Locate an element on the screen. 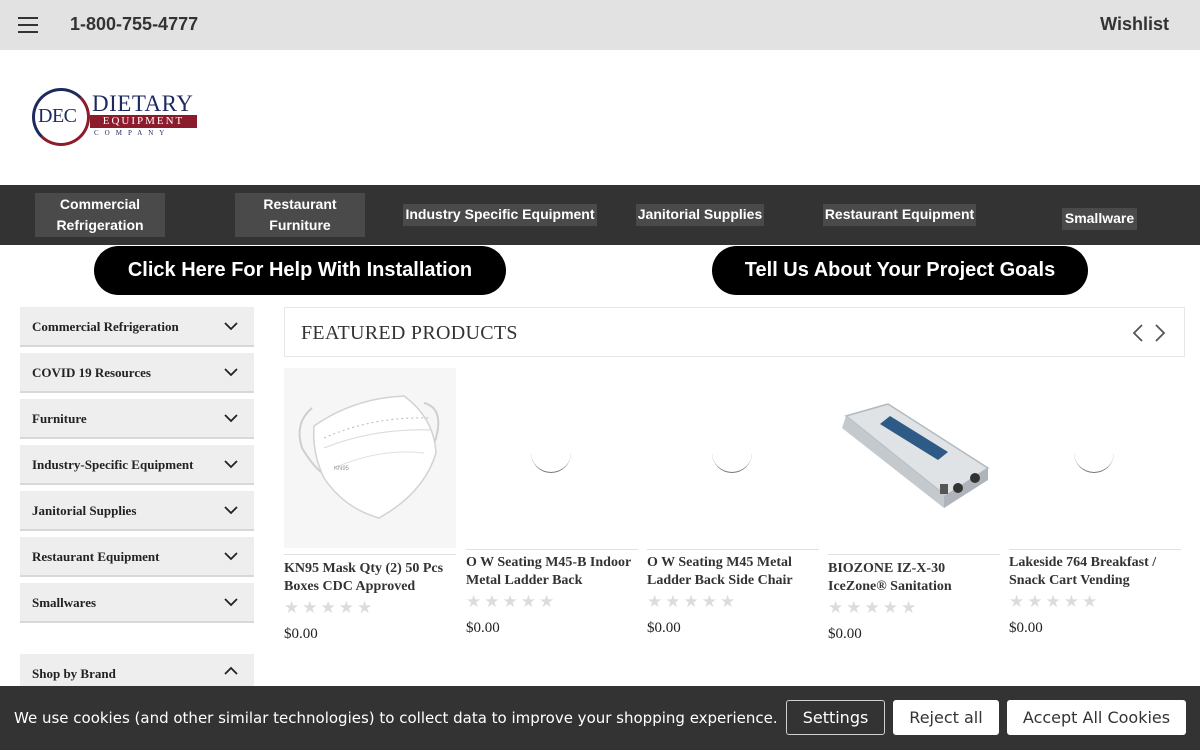 This screenshot has height=750, width=1200. chevron-up-icon is located at coordinates (231, 670).